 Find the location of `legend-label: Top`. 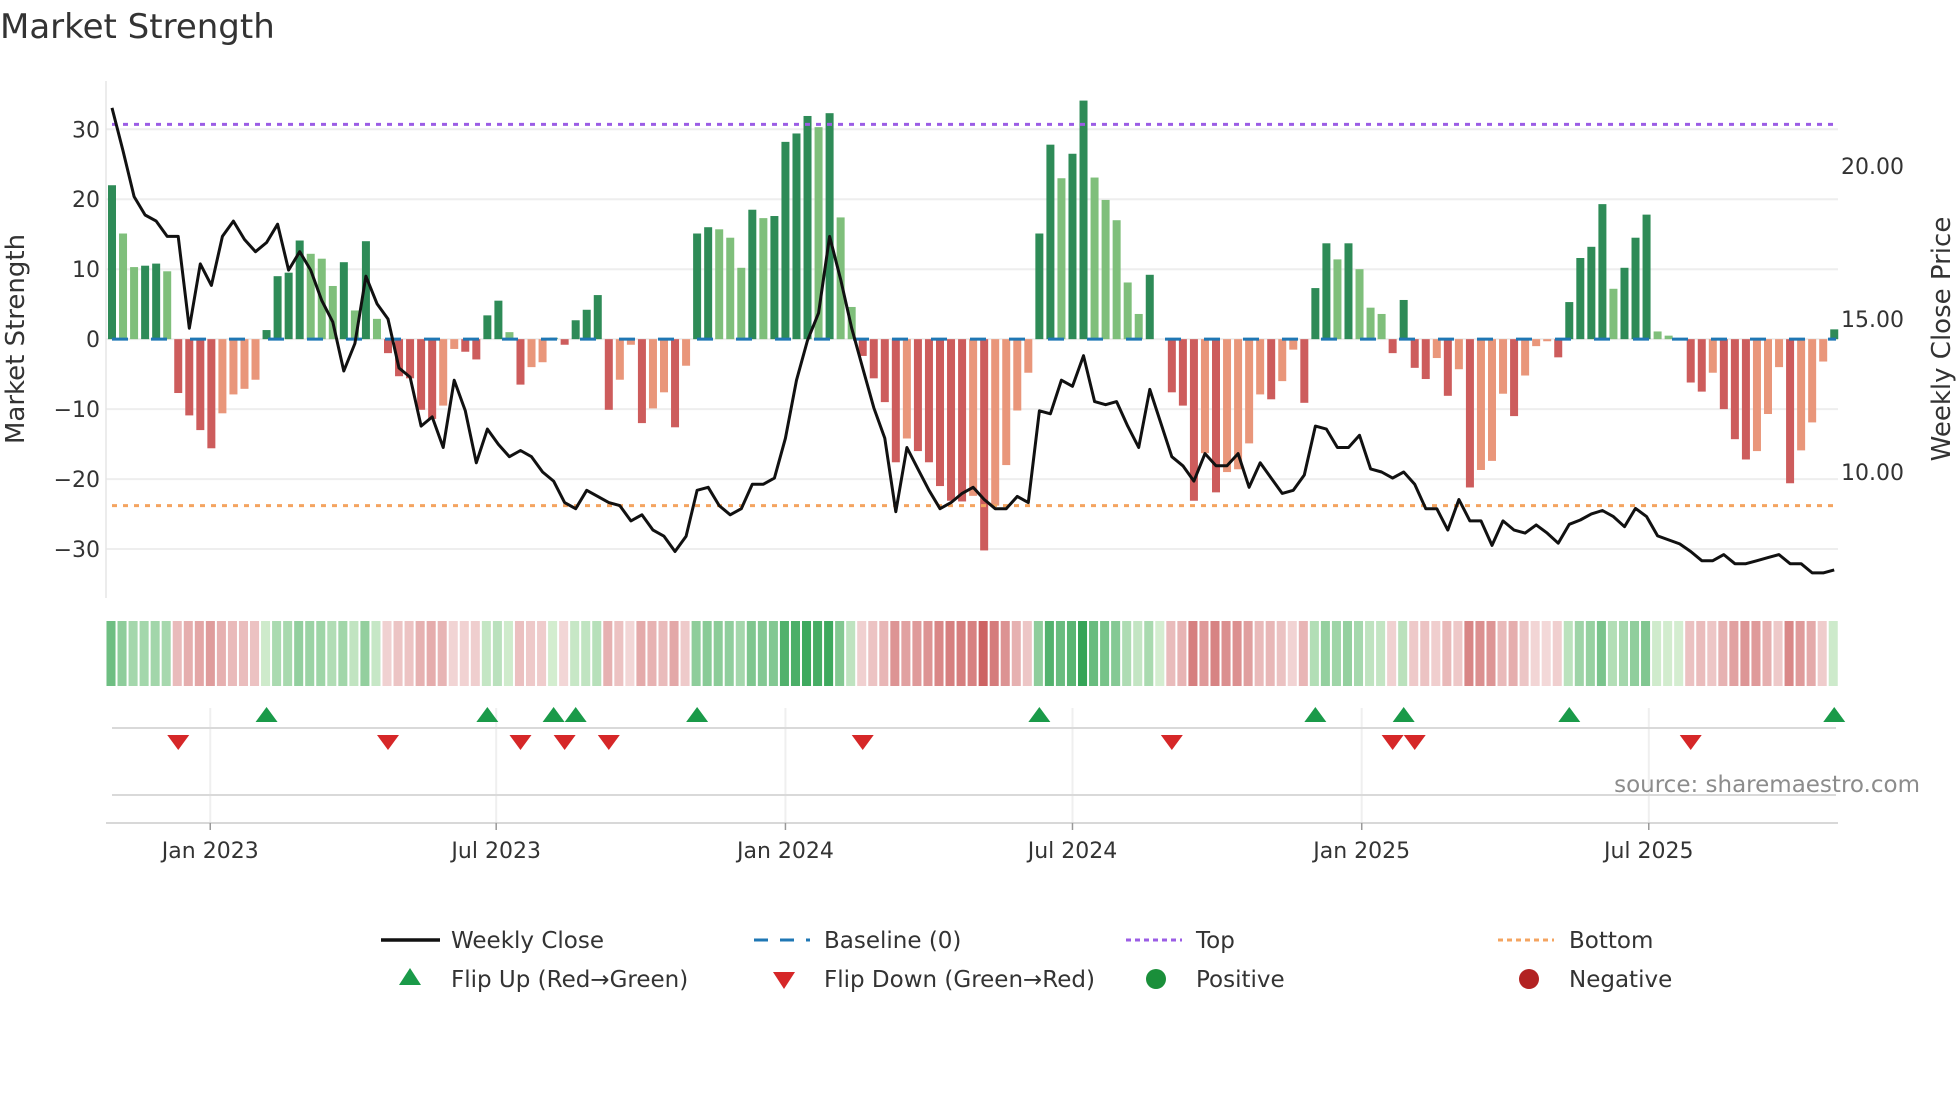

legend-label: Top is located at coordinates (1215, 941).